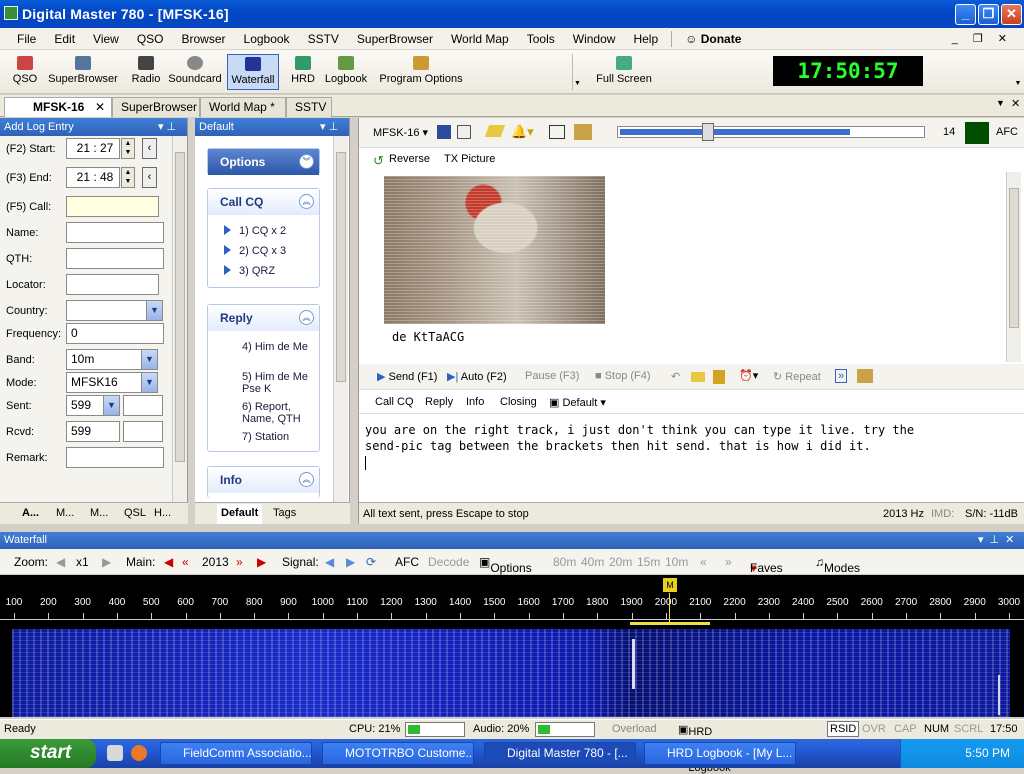 The width and height of the screenshot is (1024, 774). What do you see at coordinates (267, 39) in the screenshot?
I see `menu-logbook: Logbook` at bounding box center [267, 39].